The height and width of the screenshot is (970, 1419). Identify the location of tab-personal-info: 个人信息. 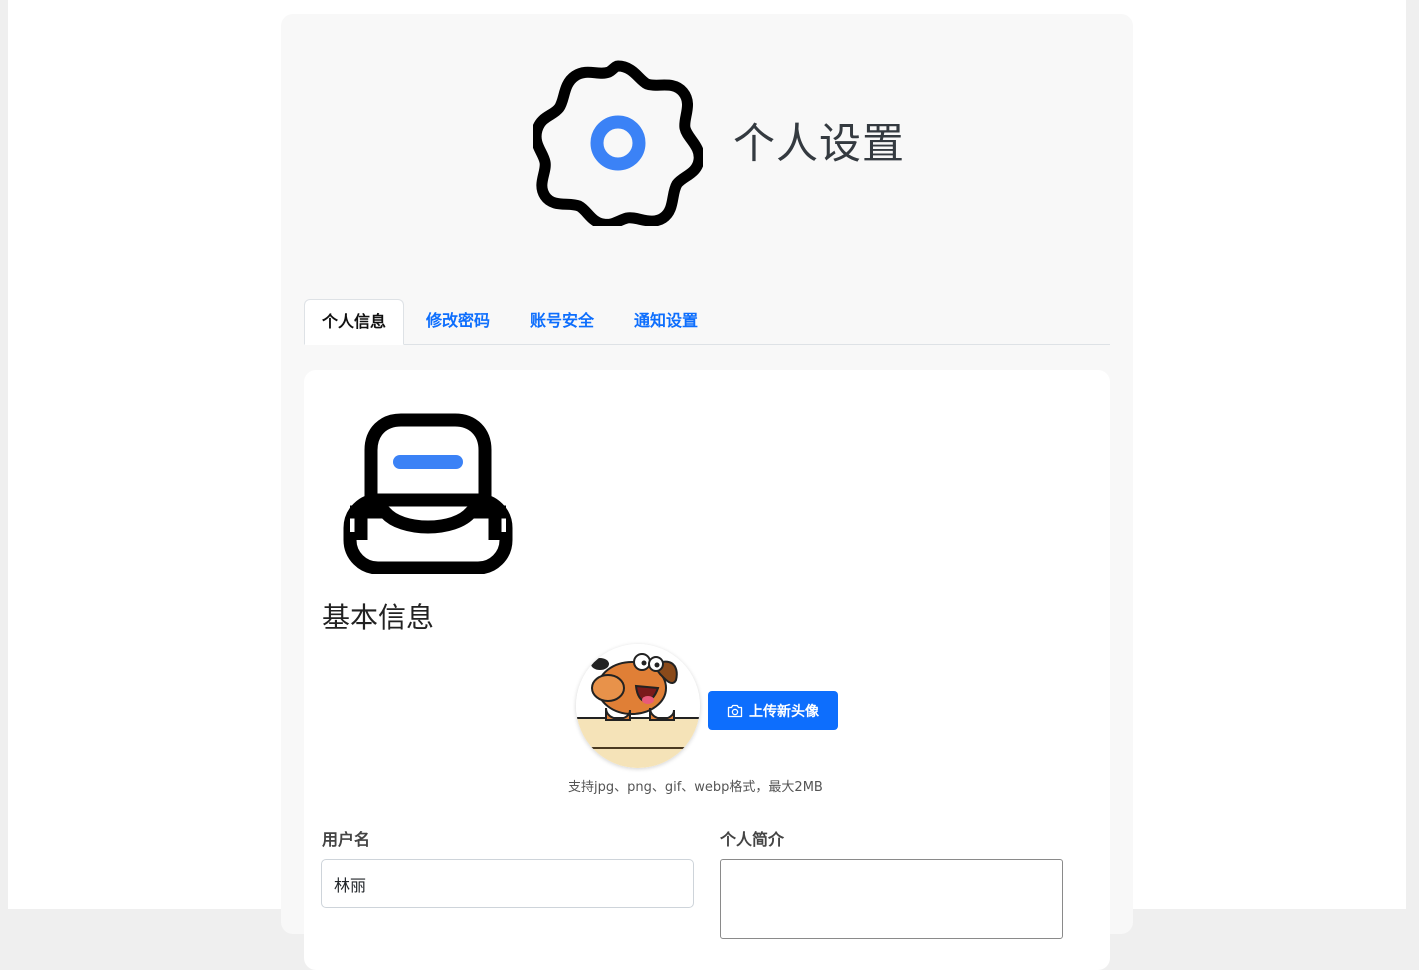
(354, 322).